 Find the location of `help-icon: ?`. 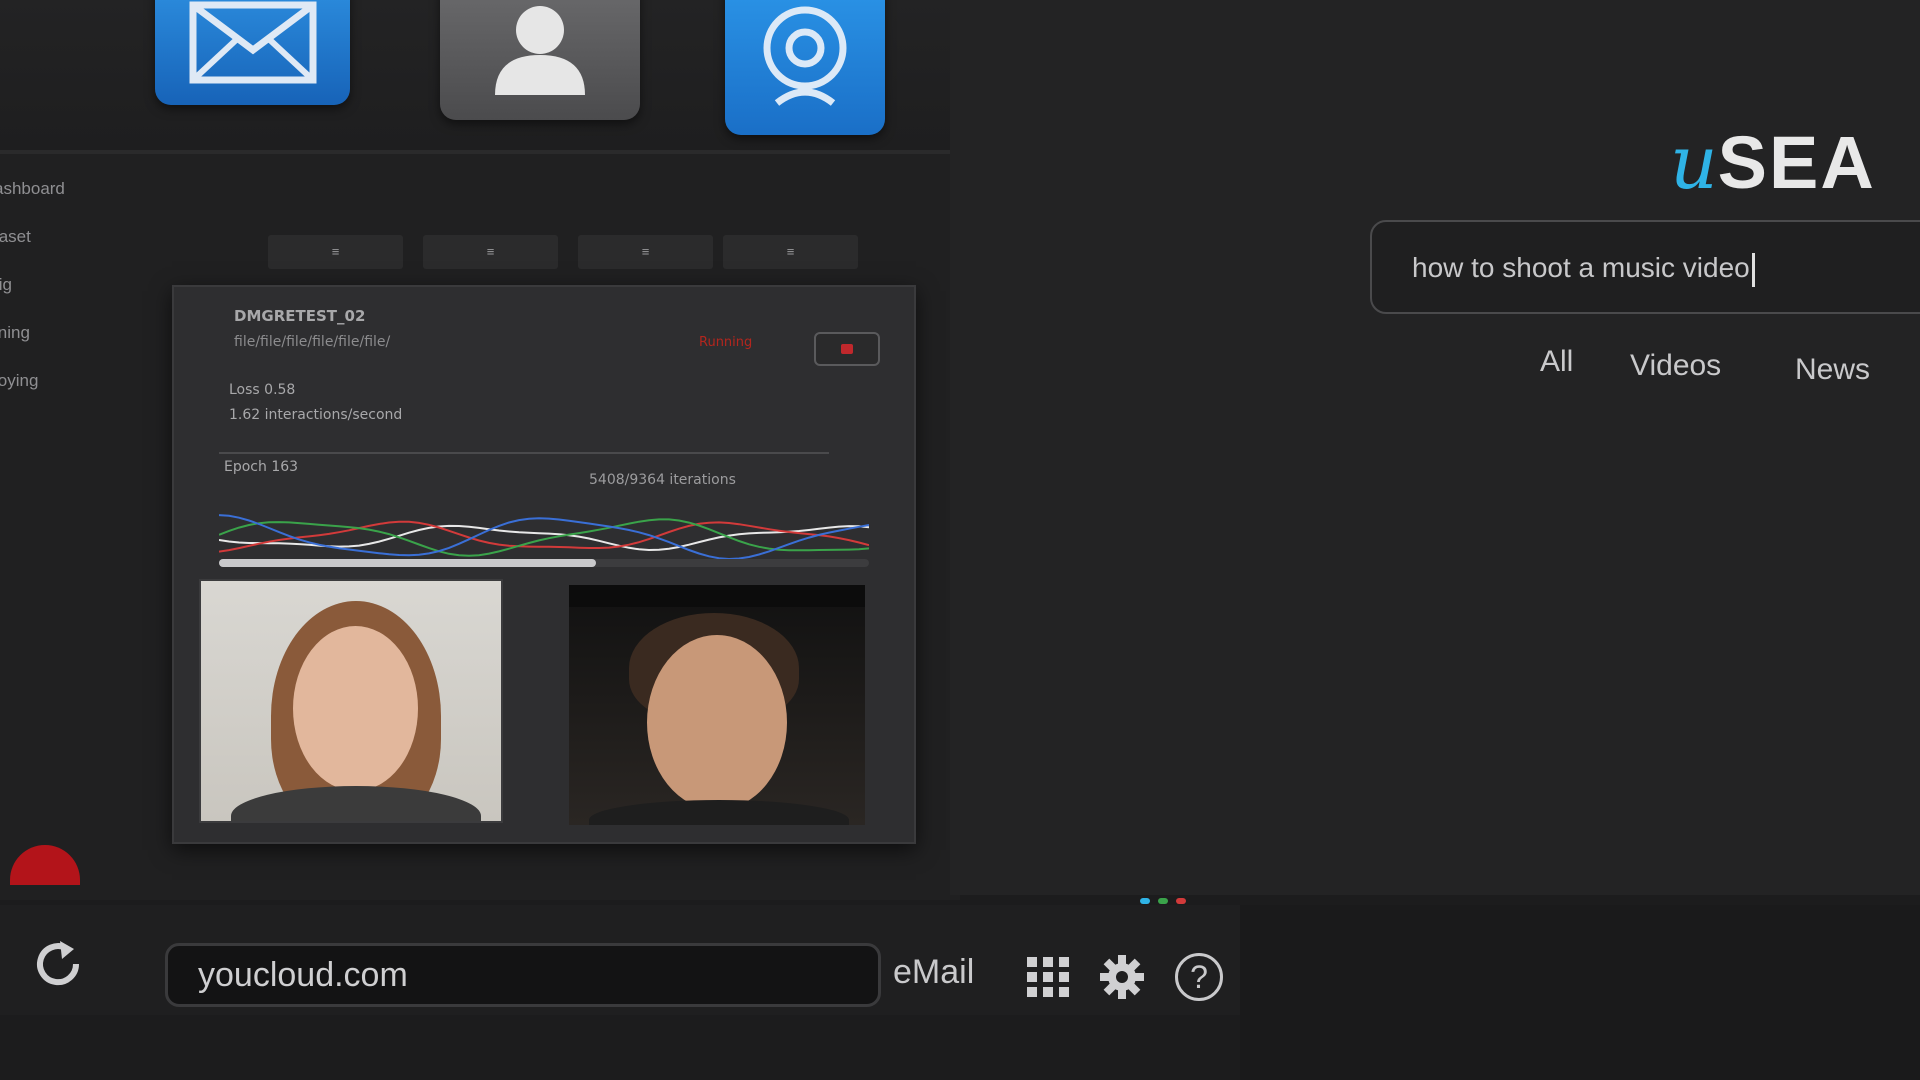

help-icon: ? is located at coordinates (1199, 977).